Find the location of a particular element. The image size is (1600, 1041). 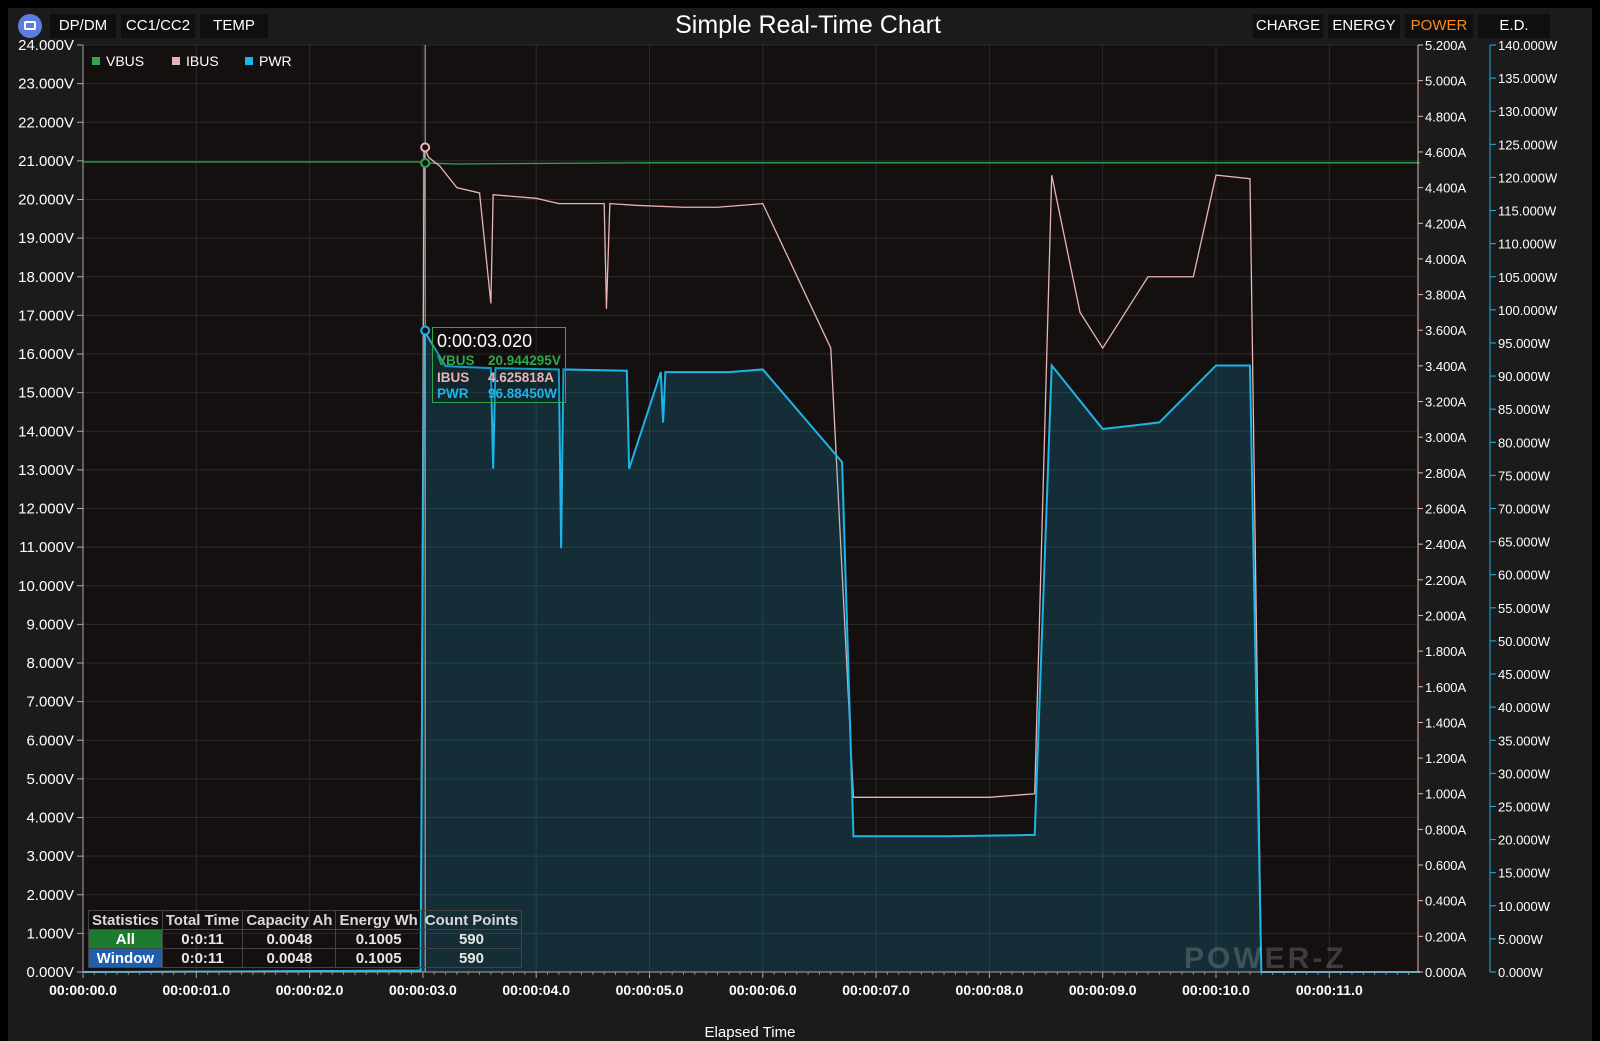

current-tick-label: 1.400A is located at coordinates (1446, 722).